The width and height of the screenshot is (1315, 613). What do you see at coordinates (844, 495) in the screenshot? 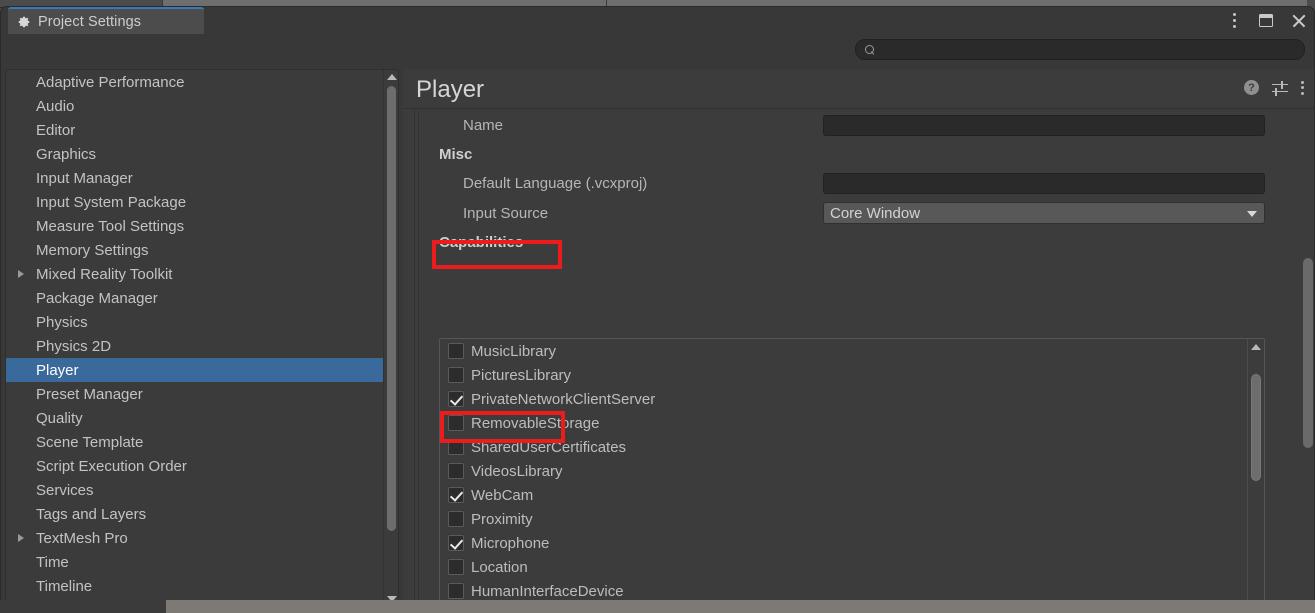
I see `capability-row: WebCam` at bounding box center [844, 495].